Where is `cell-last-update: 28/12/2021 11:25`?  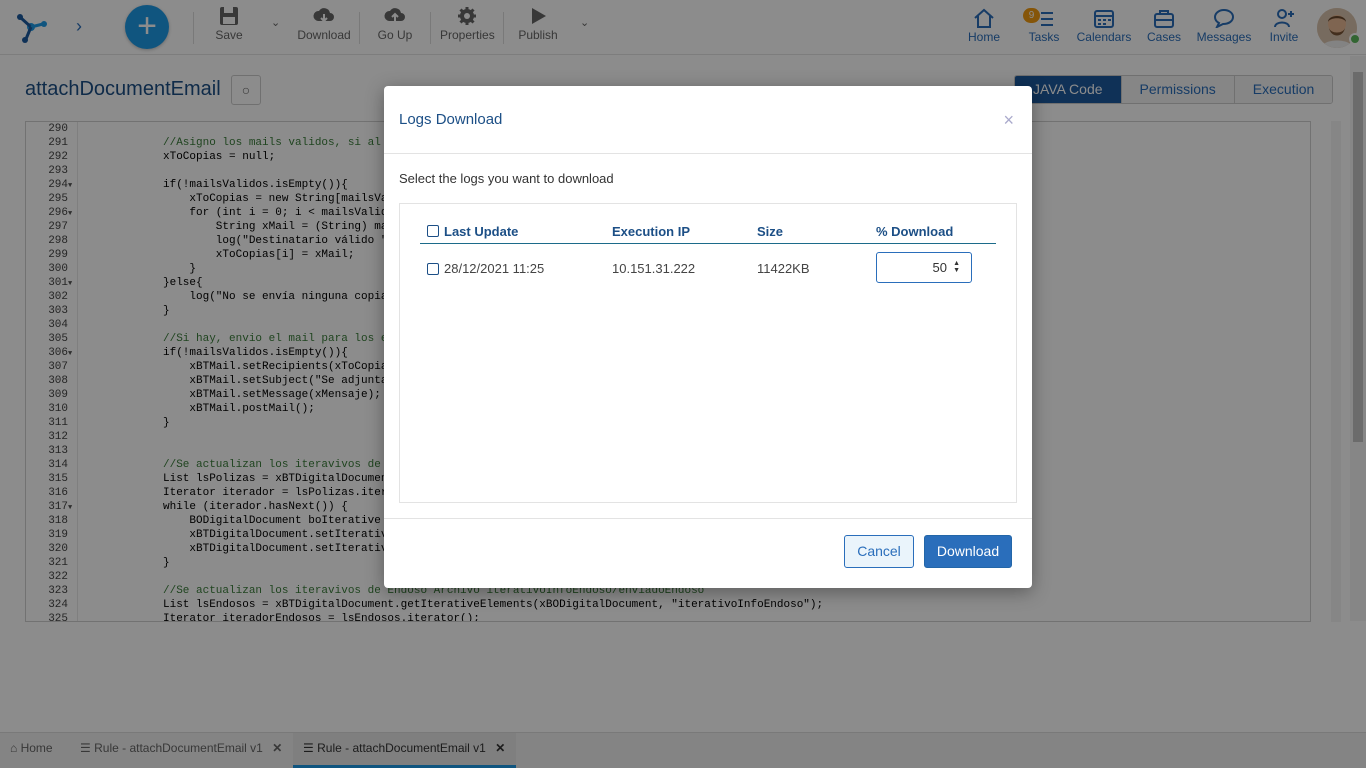 cell-last-update: 28/12/2021 11:25 is located at coordinates (494, 268).